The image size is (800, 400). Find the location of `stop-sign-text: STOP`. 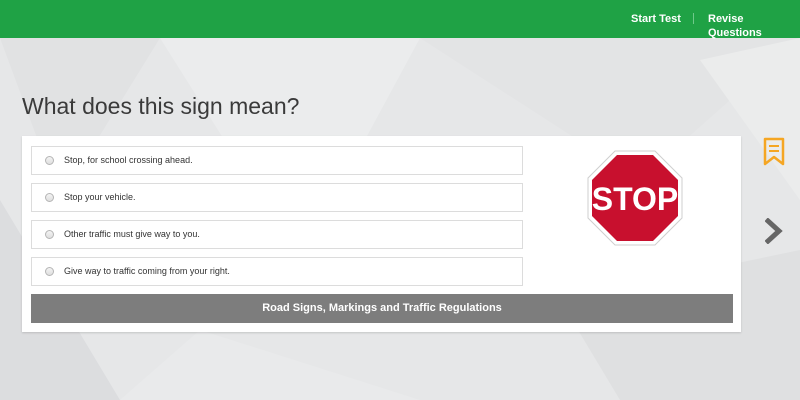

stop-sign-text: STOP is located at coordinates (635, 199).